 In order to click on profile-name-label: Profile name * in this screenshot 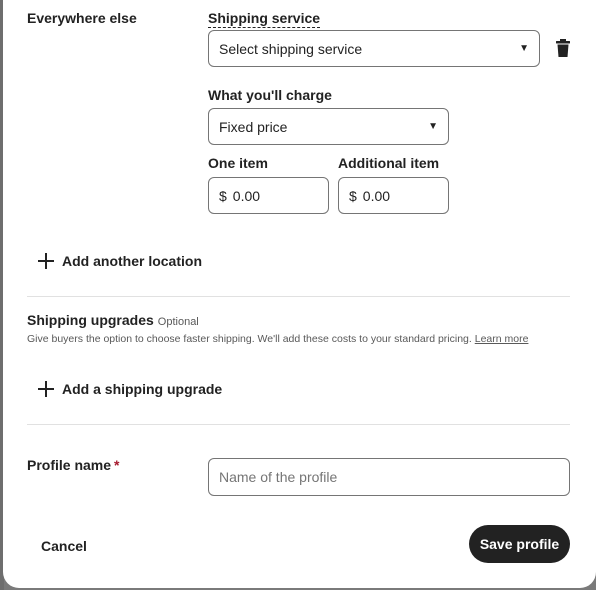, I will do `click(73, 465)`.